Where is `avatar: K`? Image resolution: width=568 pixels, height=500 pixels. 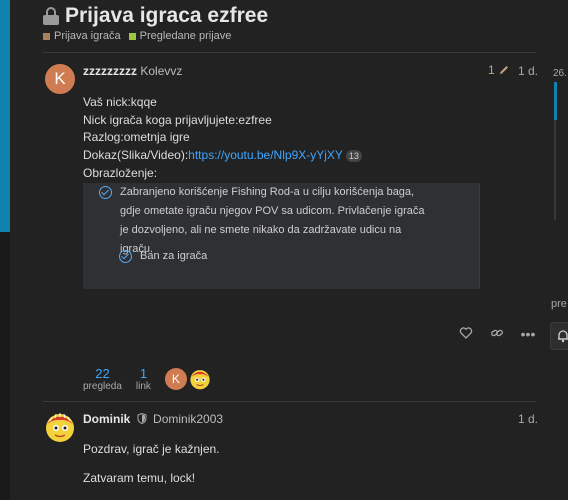 avatar: K is located at coordinates (60, 79).